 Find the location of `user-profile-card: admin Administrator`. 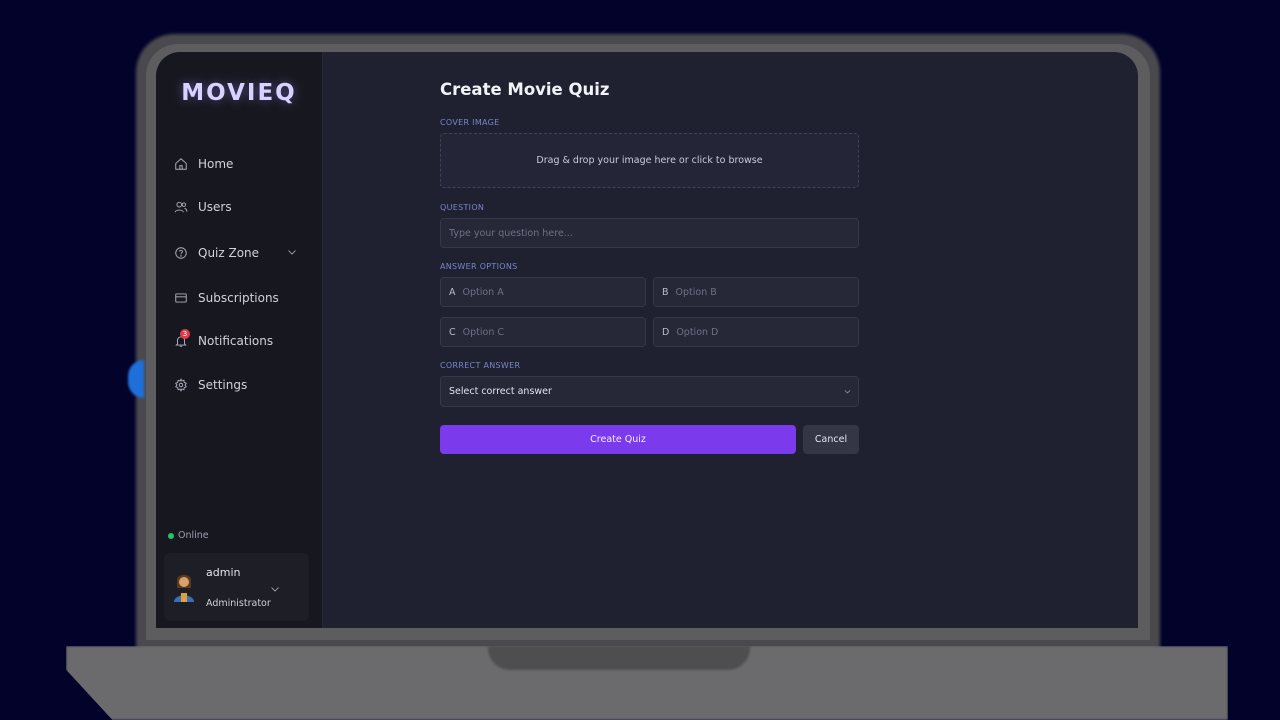

user-profile-card: admin Administrator is located at coordinates (236, 587).